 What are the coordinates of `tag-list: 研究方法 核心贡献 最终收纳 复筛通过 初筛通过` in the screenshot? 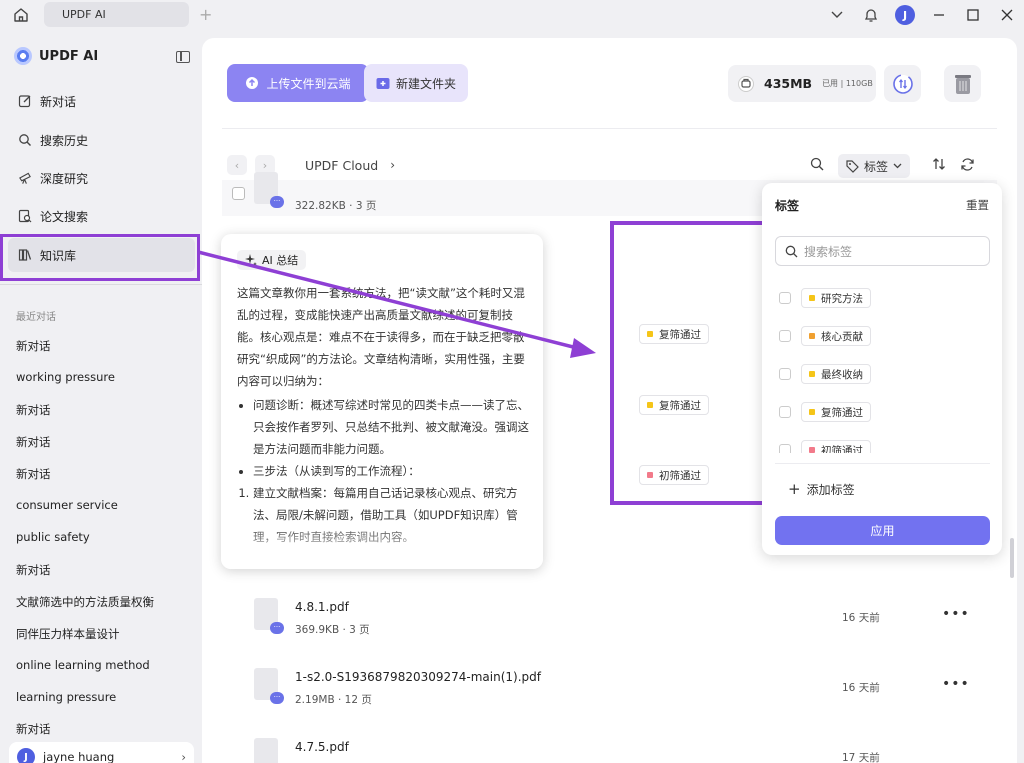 It's located at (882, 368).